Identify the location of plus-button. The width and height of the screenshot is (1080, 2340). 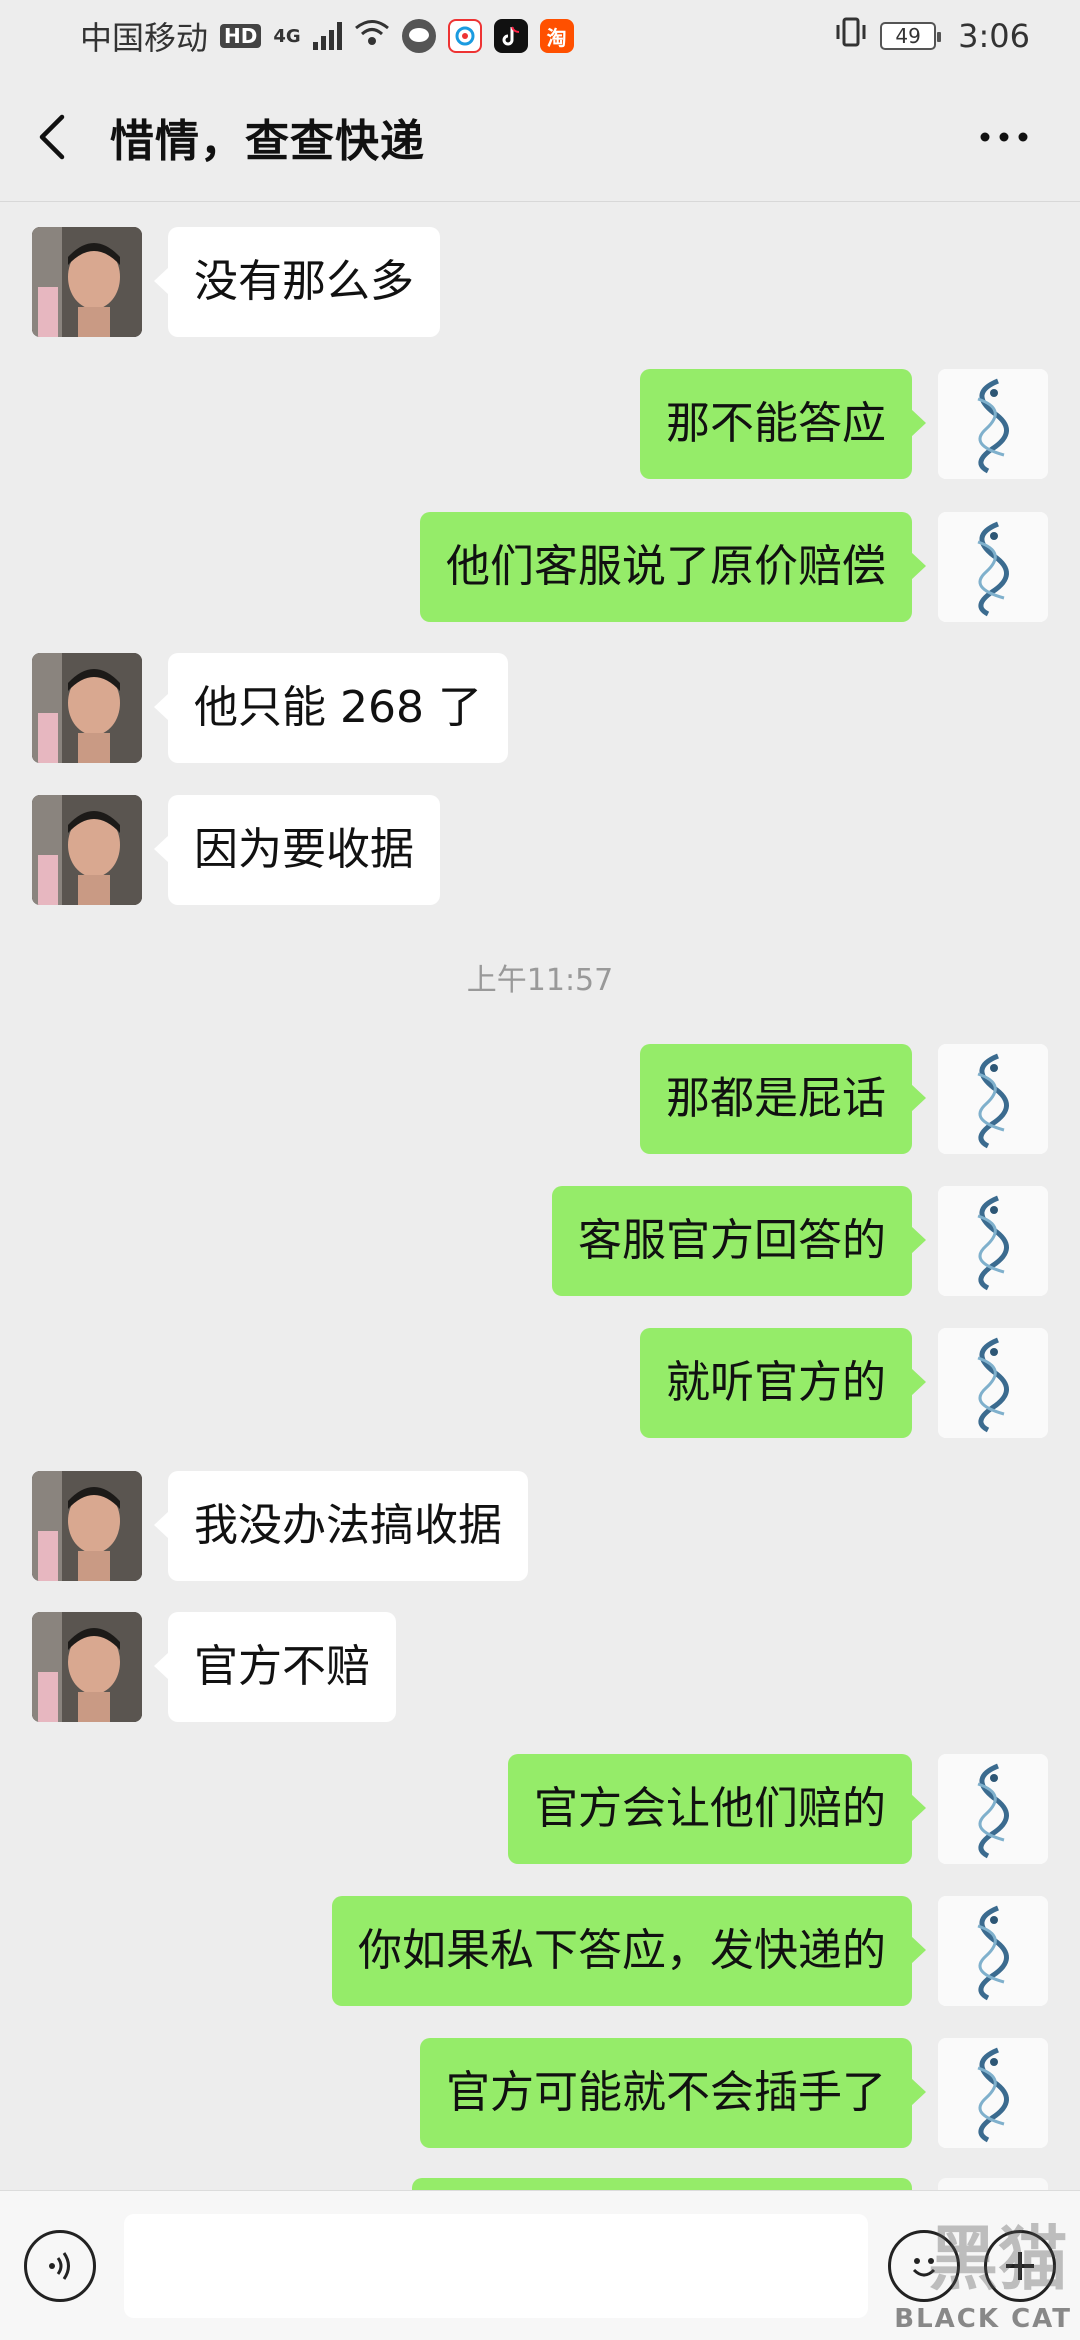
(1020, 2265).